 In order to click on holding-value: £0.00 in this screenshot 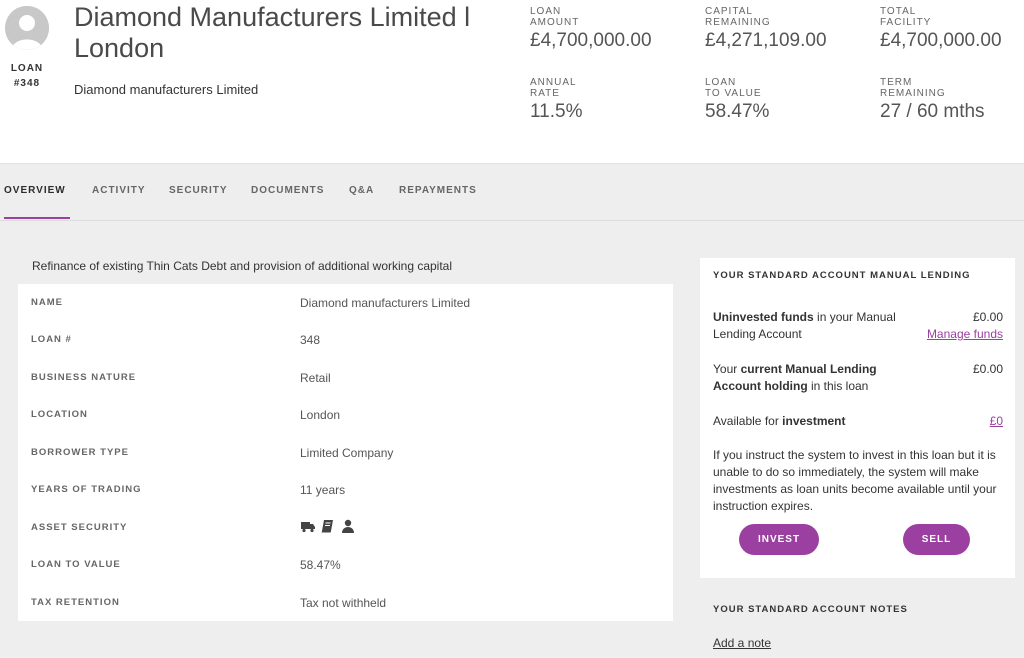, I will do `click(987, 369)`.